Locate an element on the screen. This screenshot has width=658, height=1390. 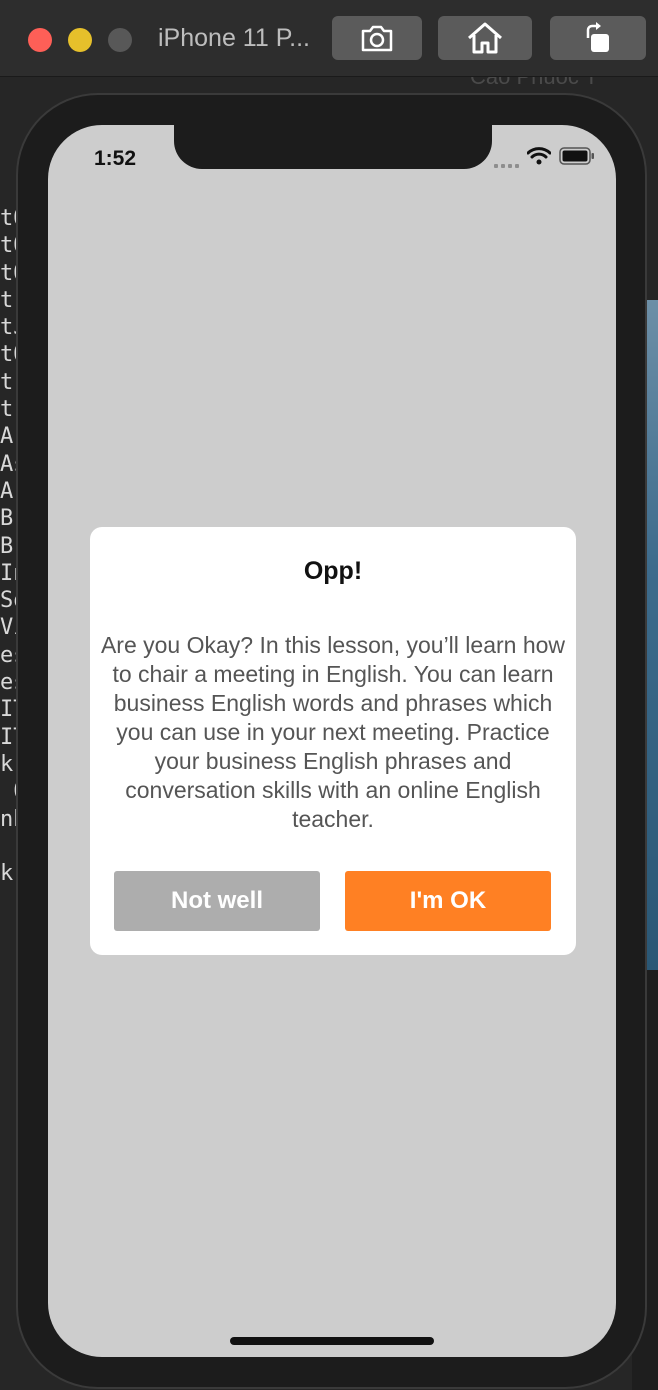
battery-icon is located at coordinates (577, 158).